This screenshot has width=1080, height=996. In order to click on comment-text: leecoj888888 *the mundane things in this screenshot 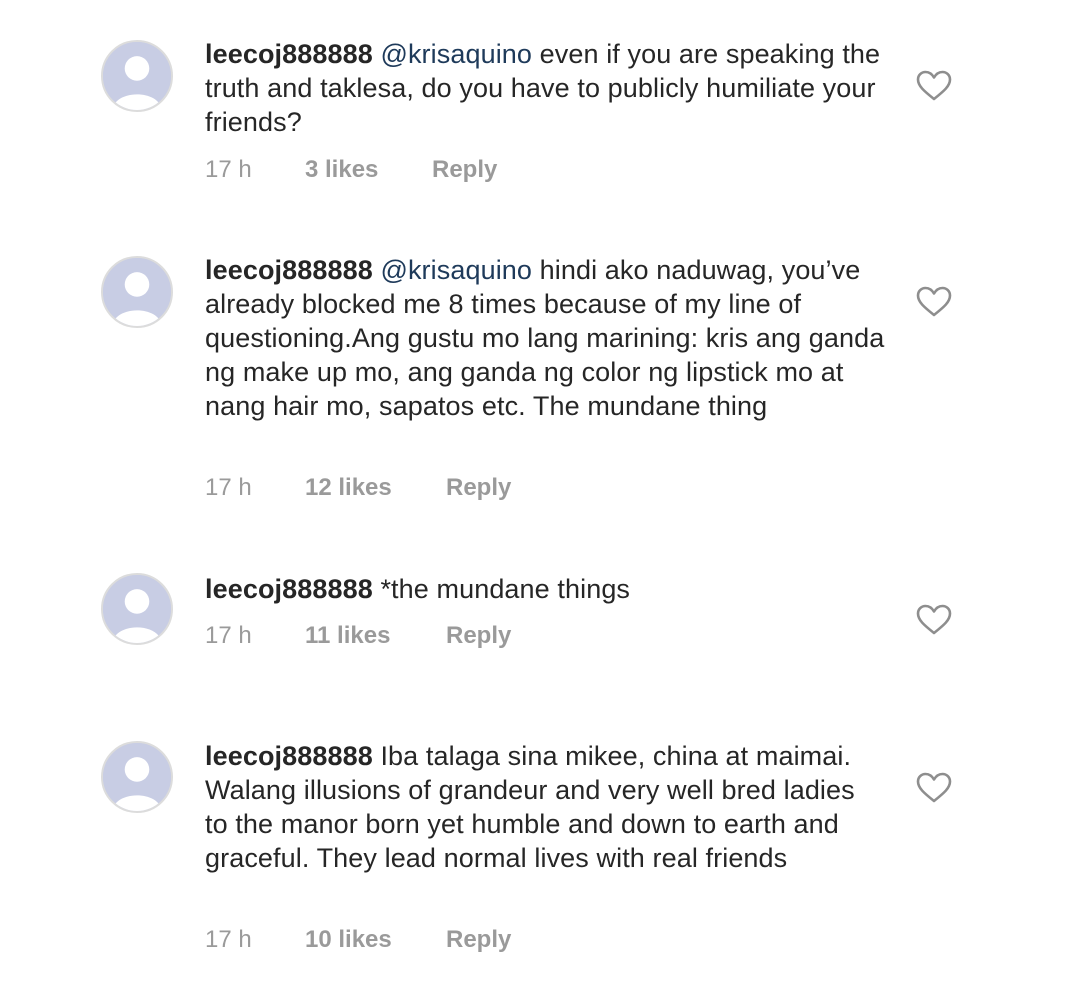, I will do `click(545, 589)`.